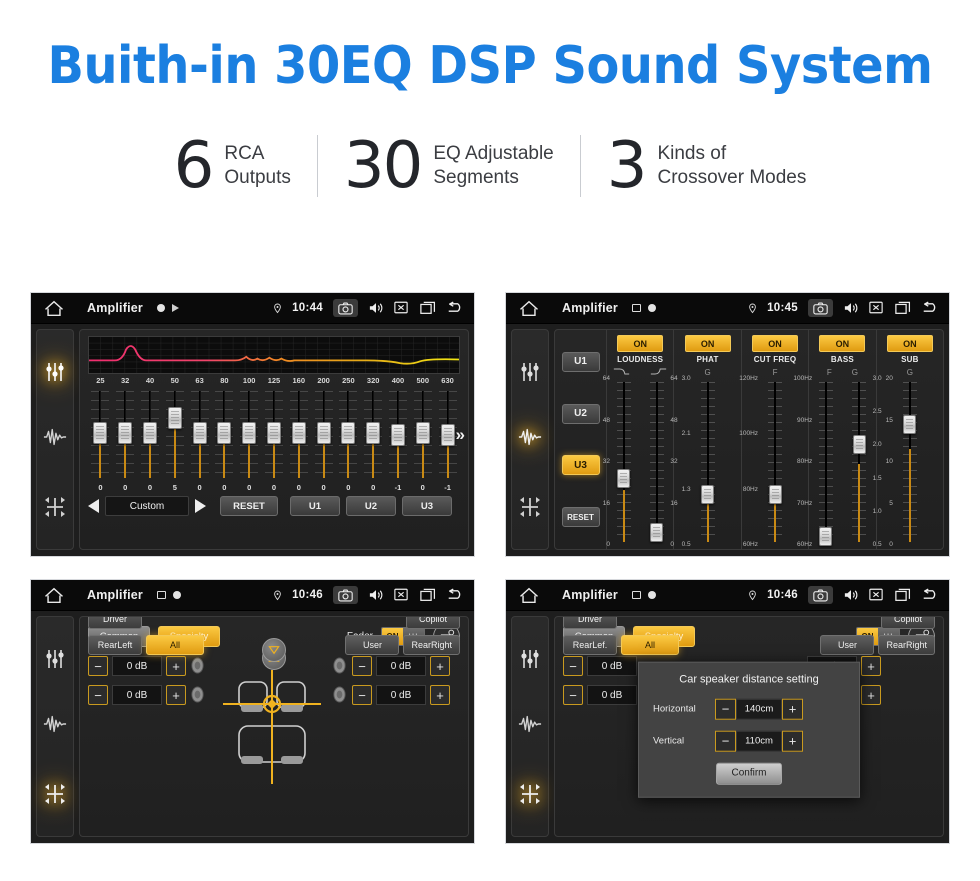 This screenshot has height=881, width=980. Describe the element at coordinates (433, 623) in the screenshot. I see `preset-copilot-button: Copilot` at that location.